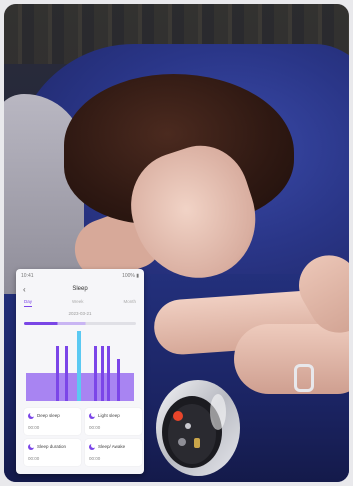 This screenshot has height=486, width=353. I want to click on metric-card-light: Light sleep 00:00, so click(113, 421).